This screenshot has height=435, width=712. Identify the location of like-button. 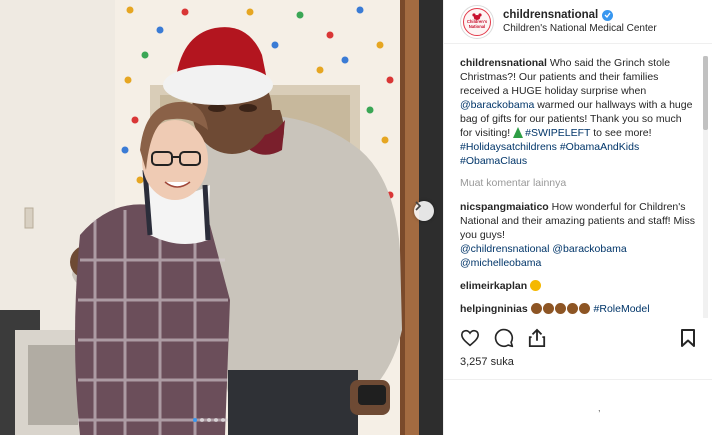
(470, 339).